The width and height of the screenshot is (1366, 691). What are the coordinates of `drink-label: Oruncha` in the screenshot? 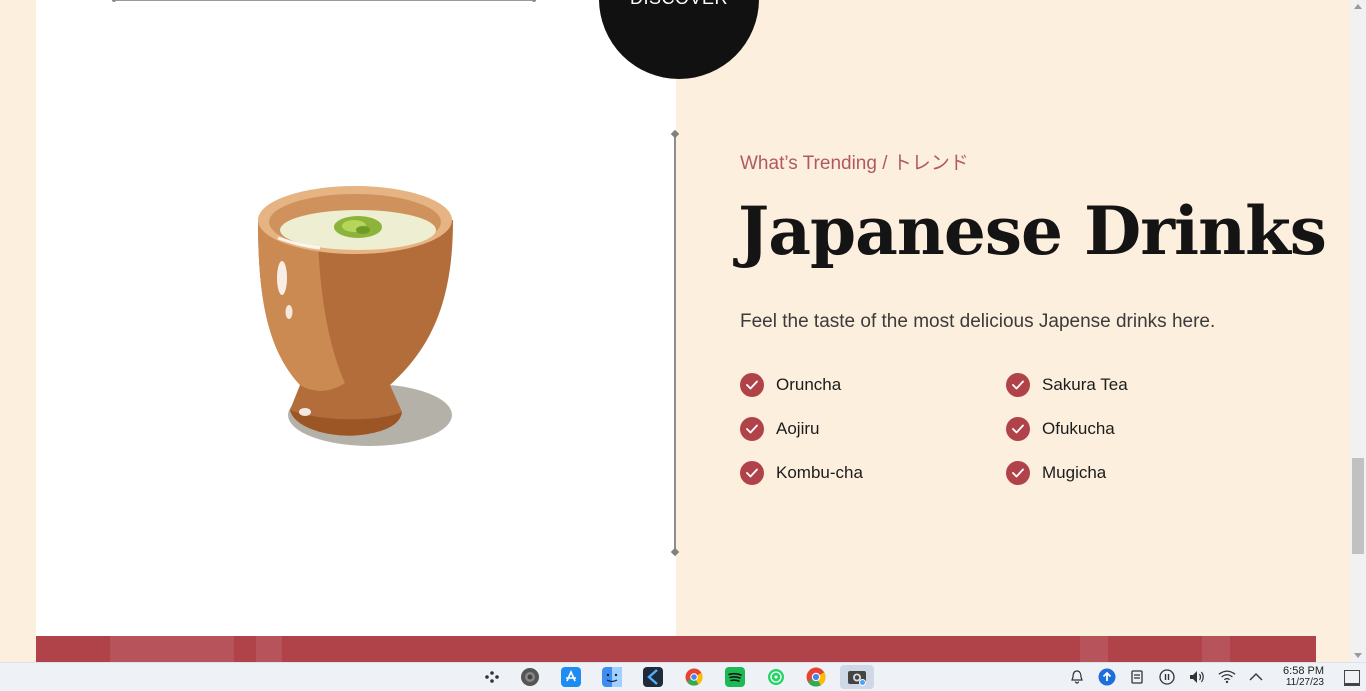 It's located at (809, 384).